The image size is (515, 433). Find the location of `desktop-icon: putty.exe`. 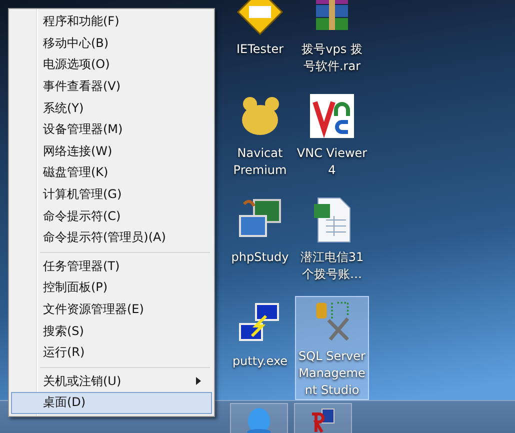

desktop-icon: putty.exe is located at coordinates (260, 348).